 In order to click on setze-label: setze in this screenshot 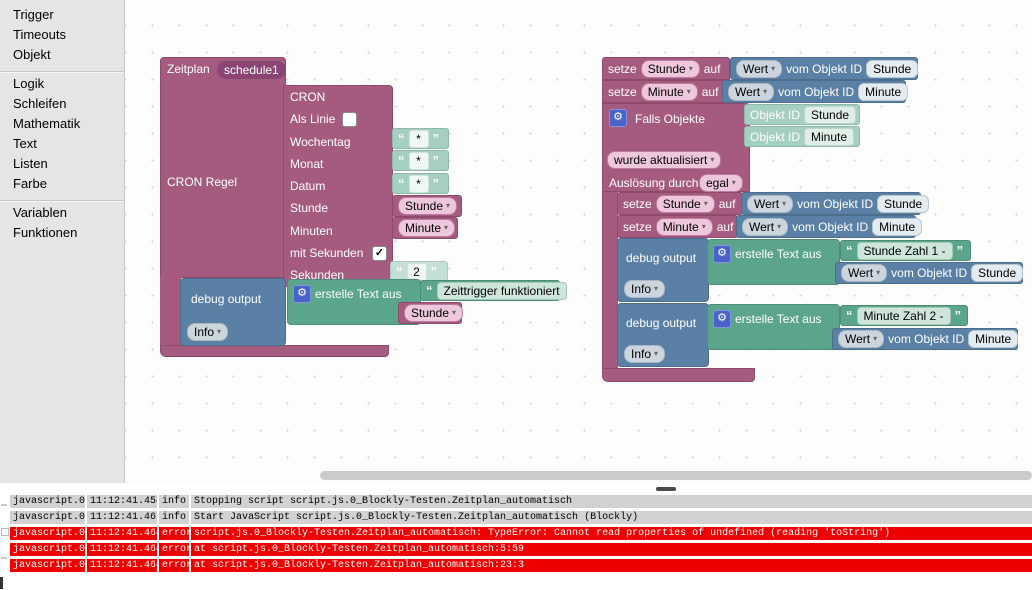, I will do `click(622, 68)`.